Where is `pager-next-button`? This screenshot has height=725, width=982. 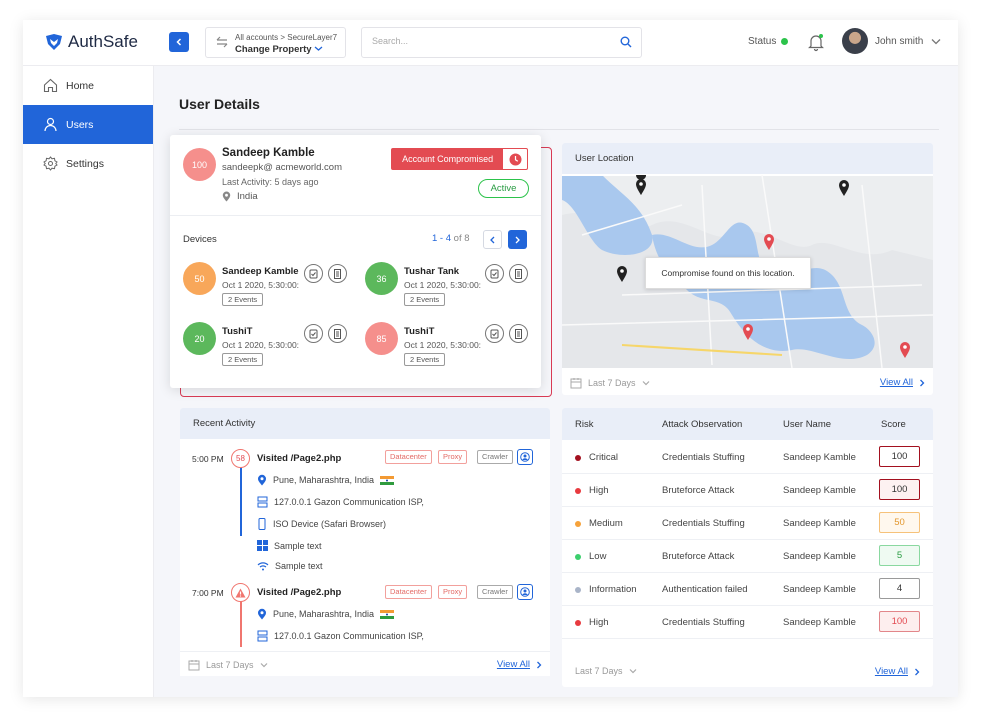 pager-next-button is located at coordinates (517, 239).